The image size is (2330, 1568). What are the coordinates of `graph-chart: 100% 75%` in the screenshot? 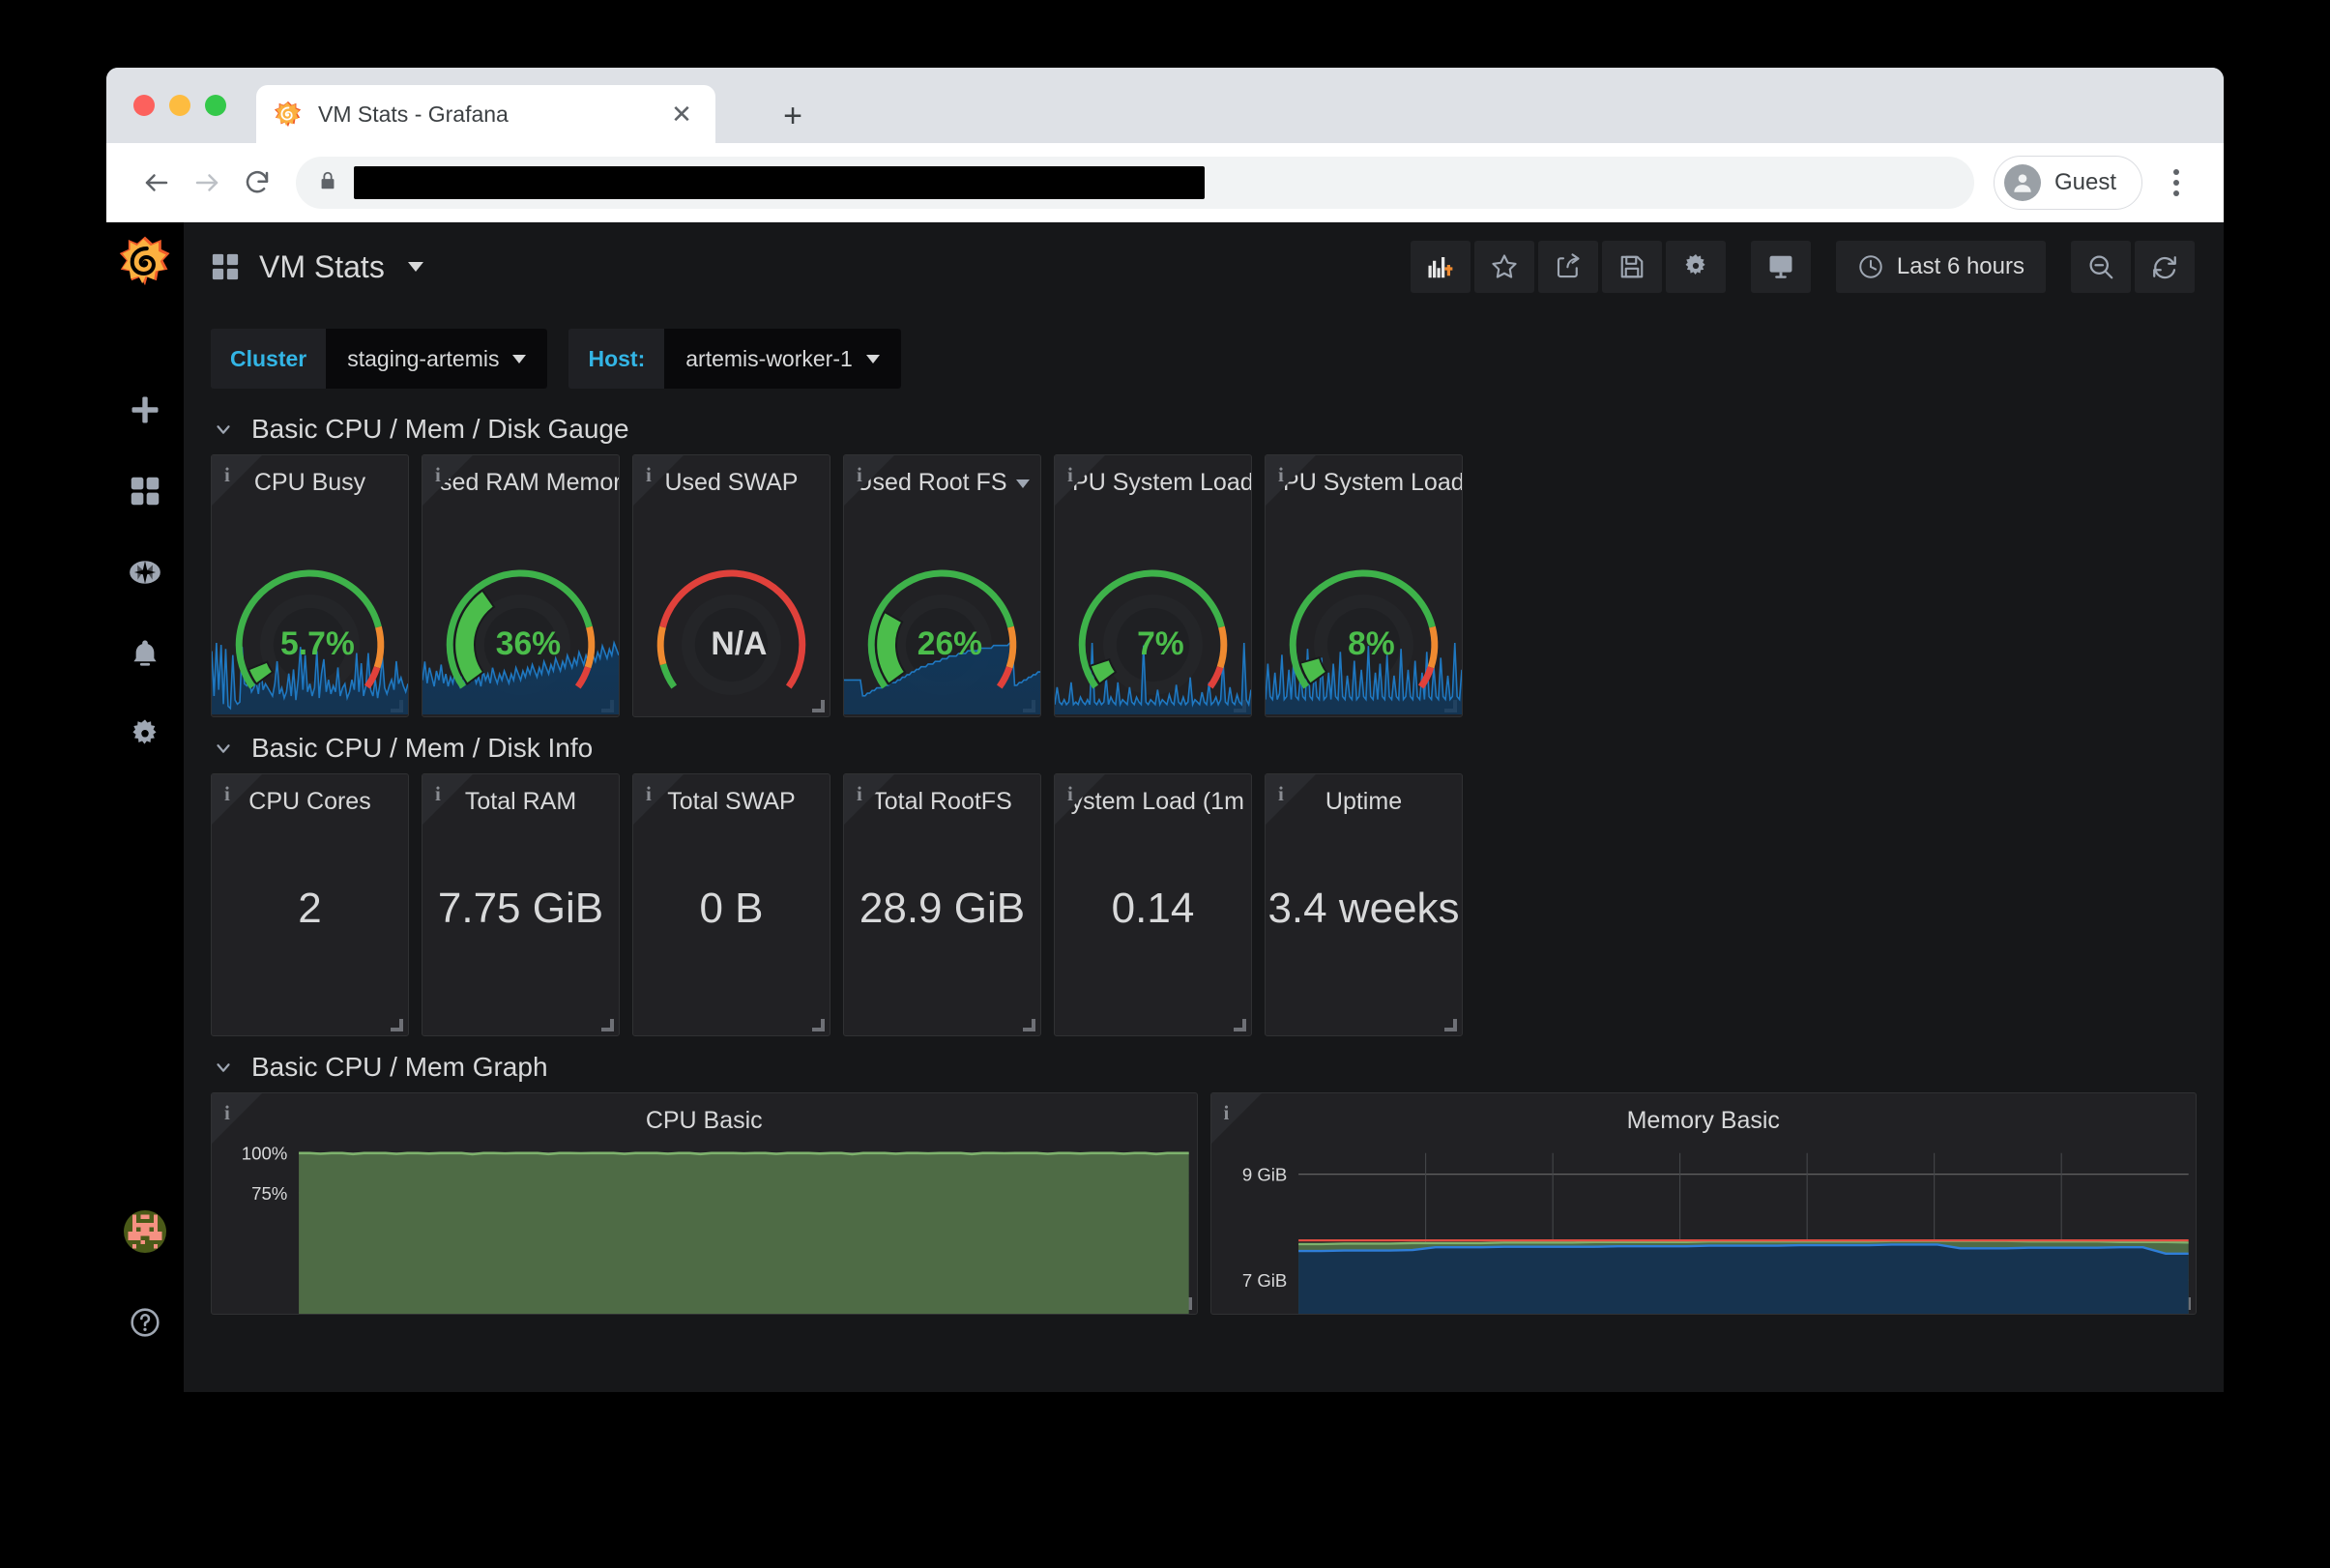 It's located at (704, 1225).